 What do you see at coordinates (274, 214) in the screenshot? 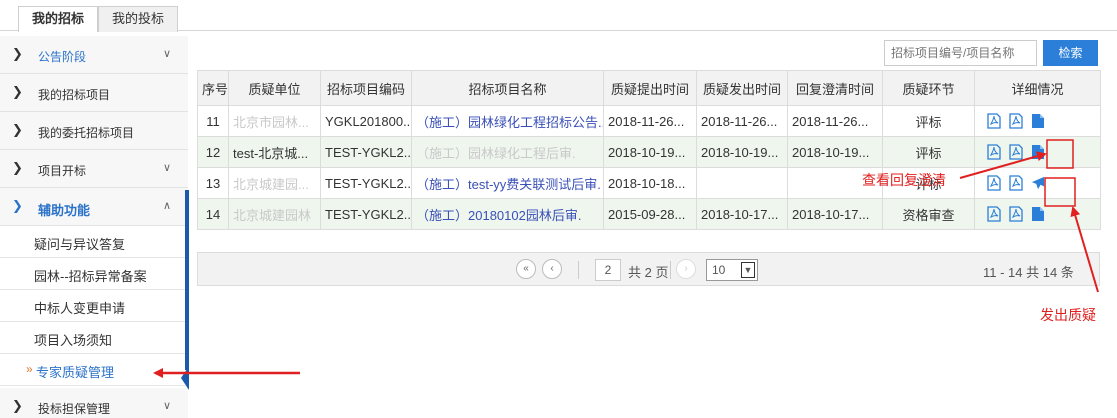
I see `cell-unit: 北京城建园林` at bounding box center [274, 214].